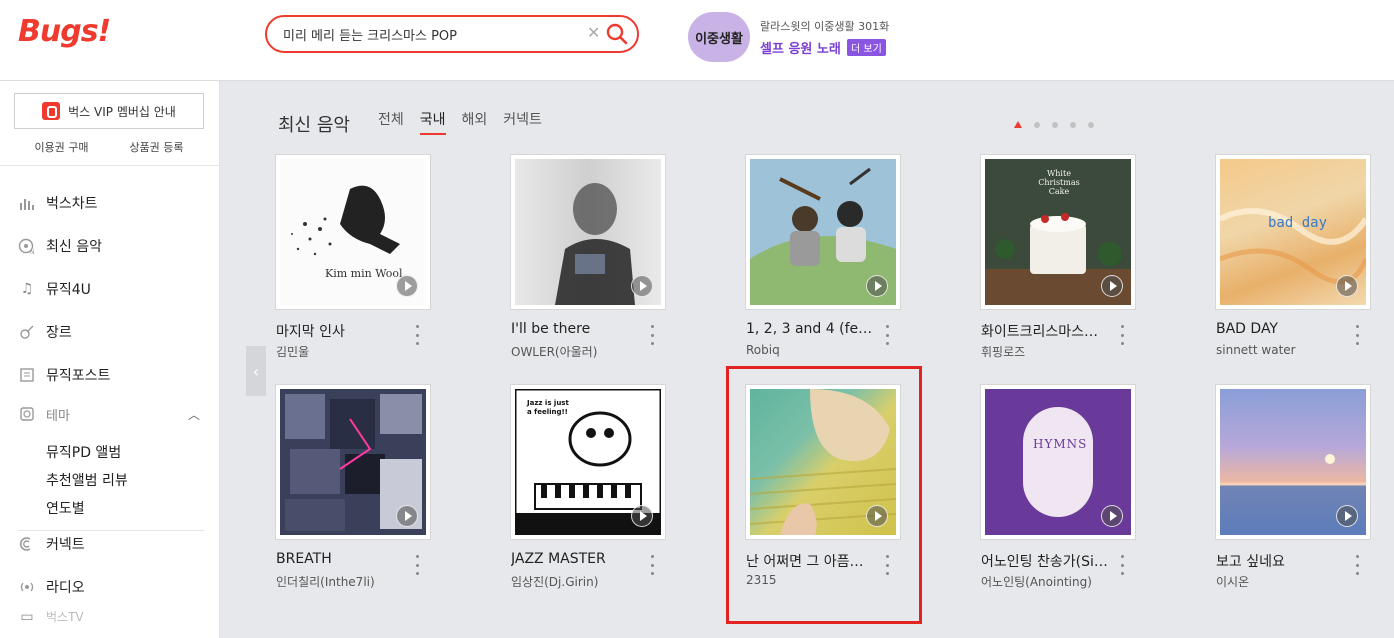 This screenshot has height=638, width=1394. I want to click on album-artist: 이시온, so click(1281, 581).